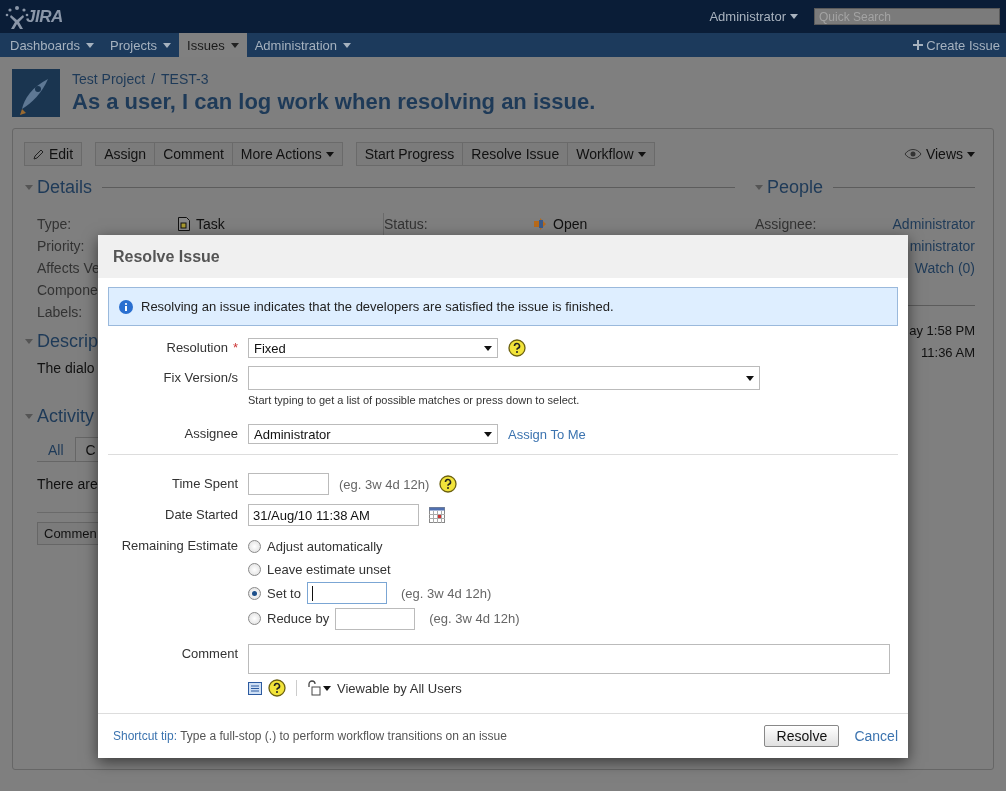  What do you see at coordinates (333, 515) in the screenshot?
I see `date-field: 31/Aug/10 11:38 AM` at bounding box center [333, 515].